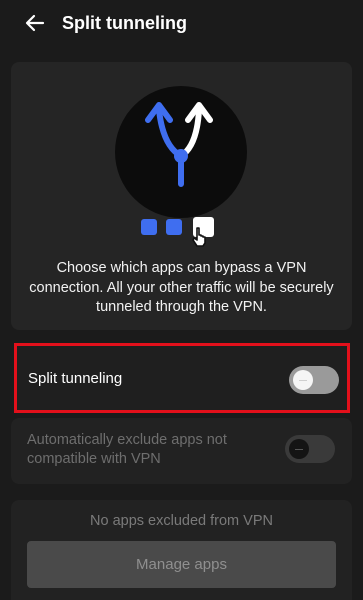  What do you see at coordinates (182, 378) in the screenshot?
I see `split-tunneling-row: Split tunneling` at bounding box center [182, 378].